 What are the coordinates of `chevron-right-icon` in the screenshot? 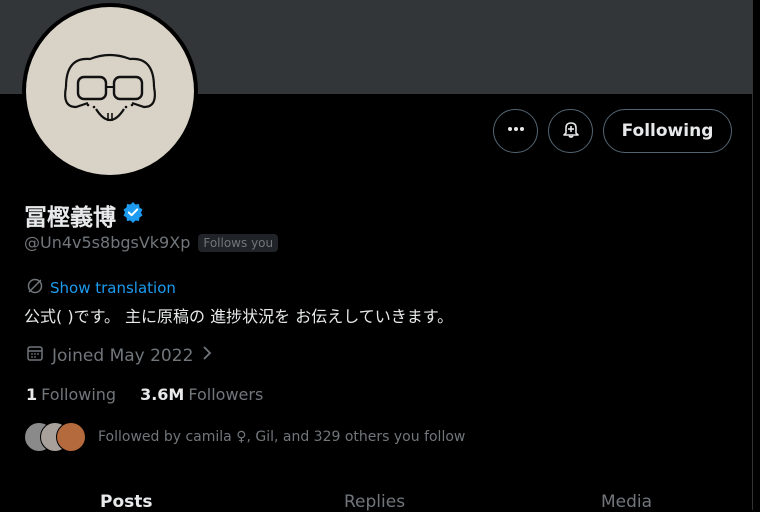 It's located at (207, 355).